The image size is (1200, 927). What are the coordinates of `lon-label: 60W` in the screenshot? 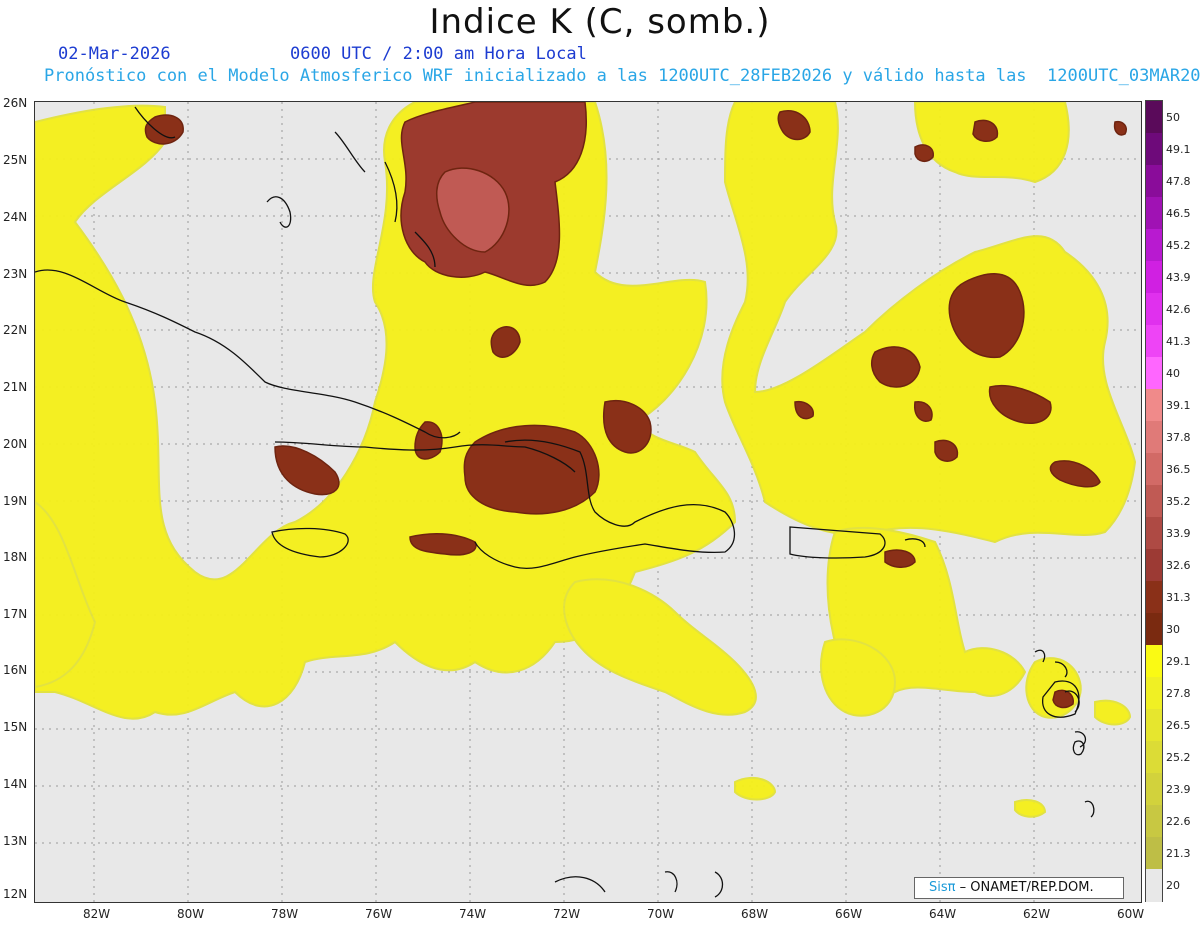 It's located at (1131, 914).